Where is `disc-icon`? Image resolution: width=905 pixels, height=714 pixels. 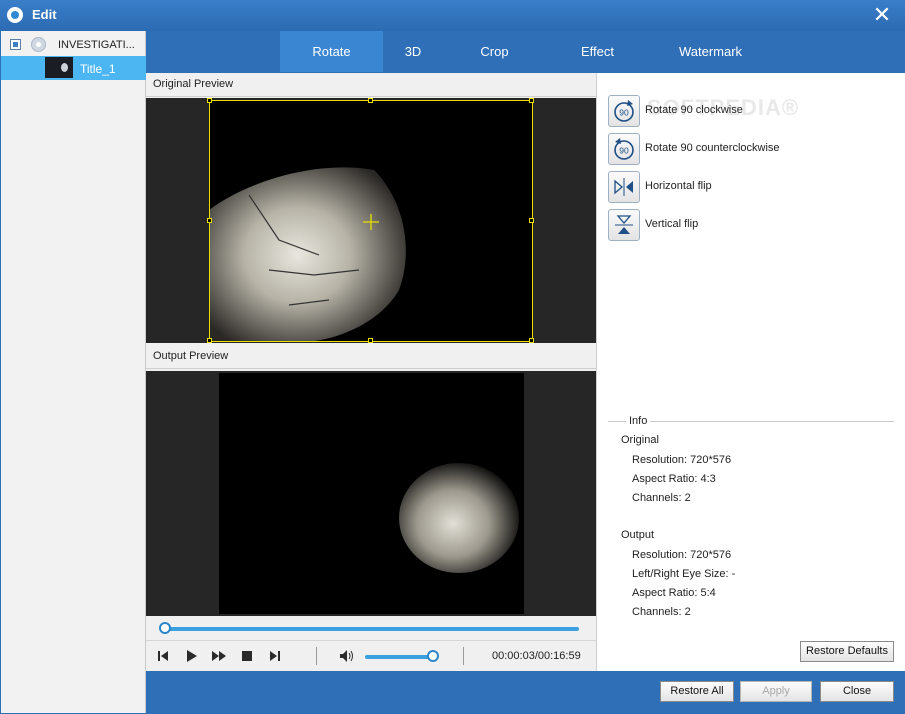 disc-icon is located at coordinates (38, 44).